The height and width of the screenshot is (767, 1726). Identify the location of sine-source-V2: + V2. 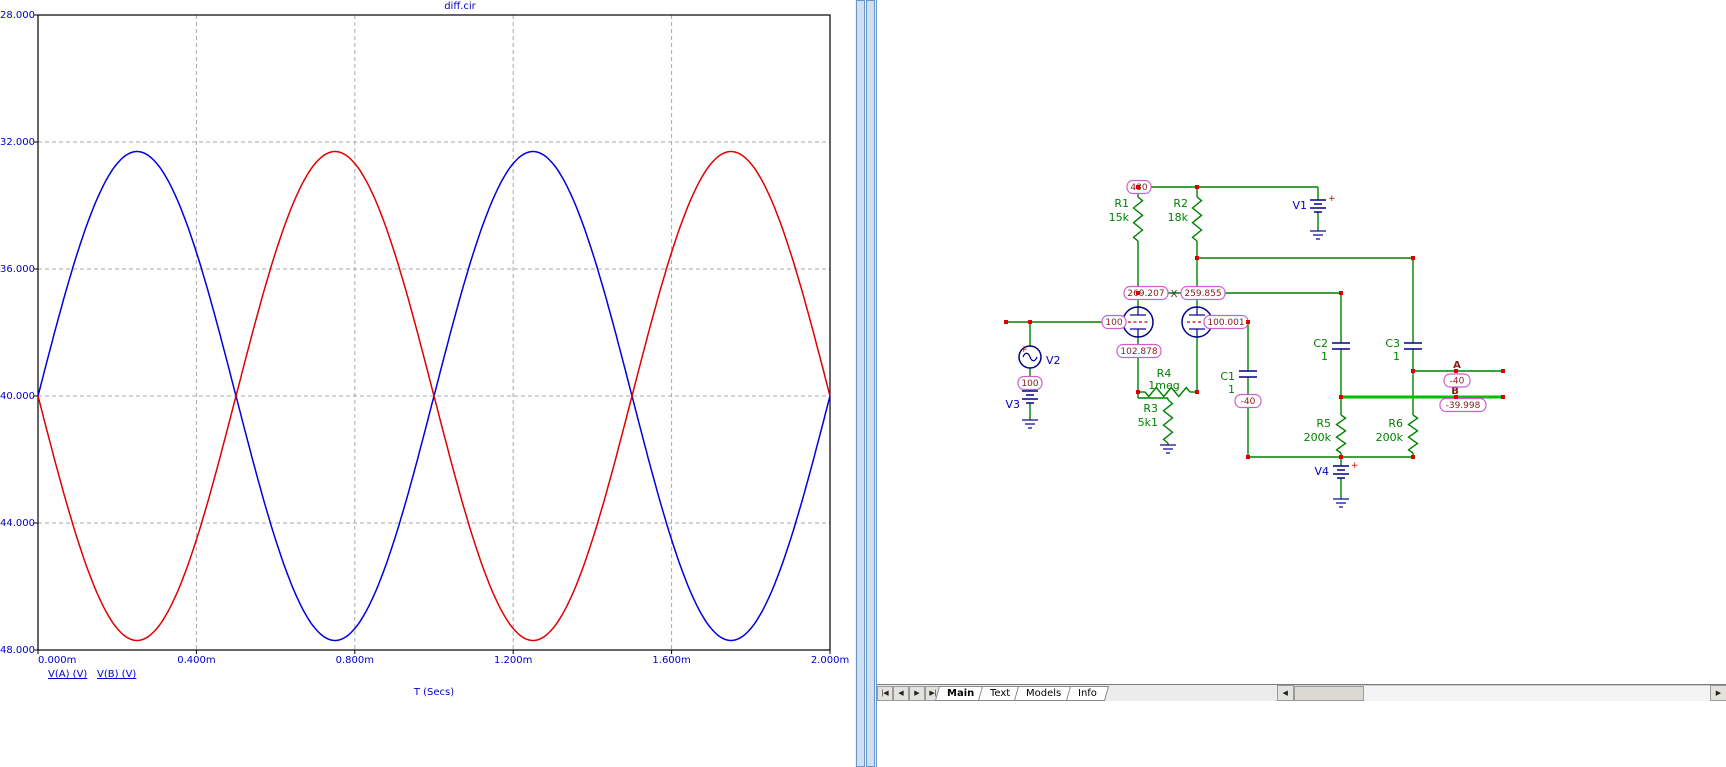
(1039, 357).